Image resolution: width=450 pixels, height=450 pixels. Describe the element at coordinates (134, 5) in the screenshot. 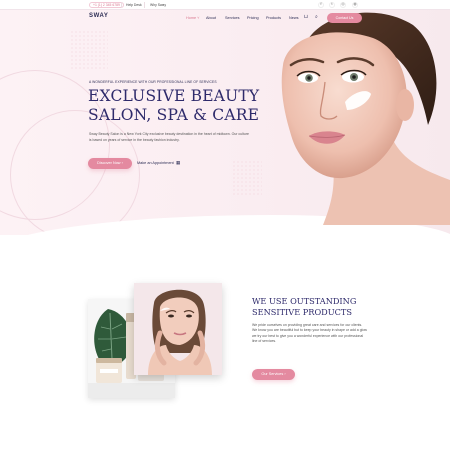

I see `help-desk-link: Help Desk` at that location.